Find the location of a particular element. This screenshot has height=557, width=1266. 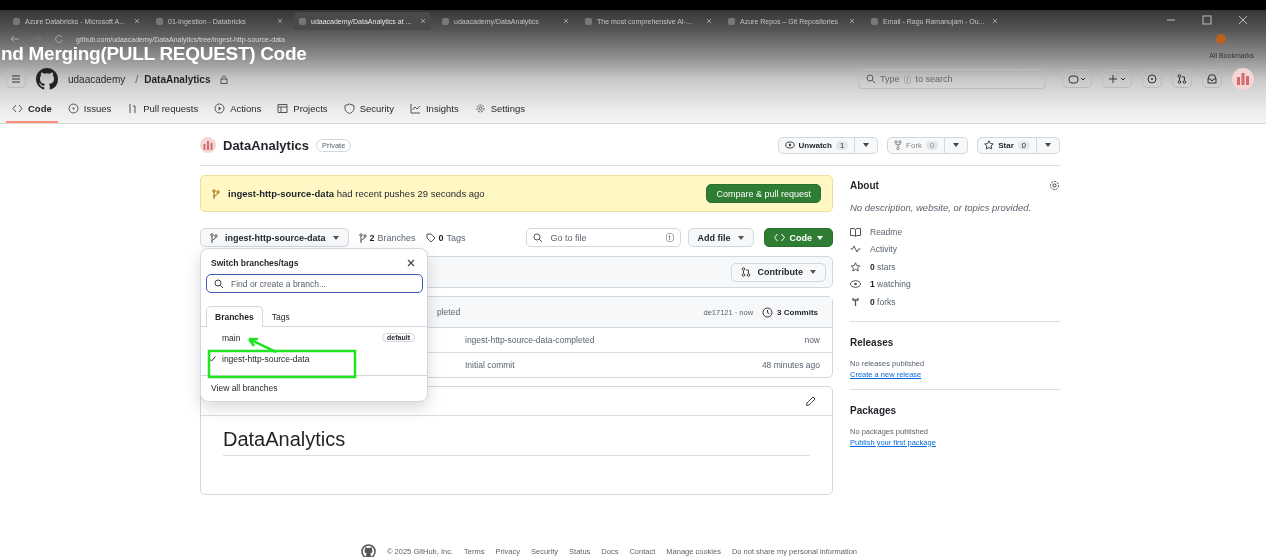

contribute-button: Contribute is located at coordinates (778, 272).